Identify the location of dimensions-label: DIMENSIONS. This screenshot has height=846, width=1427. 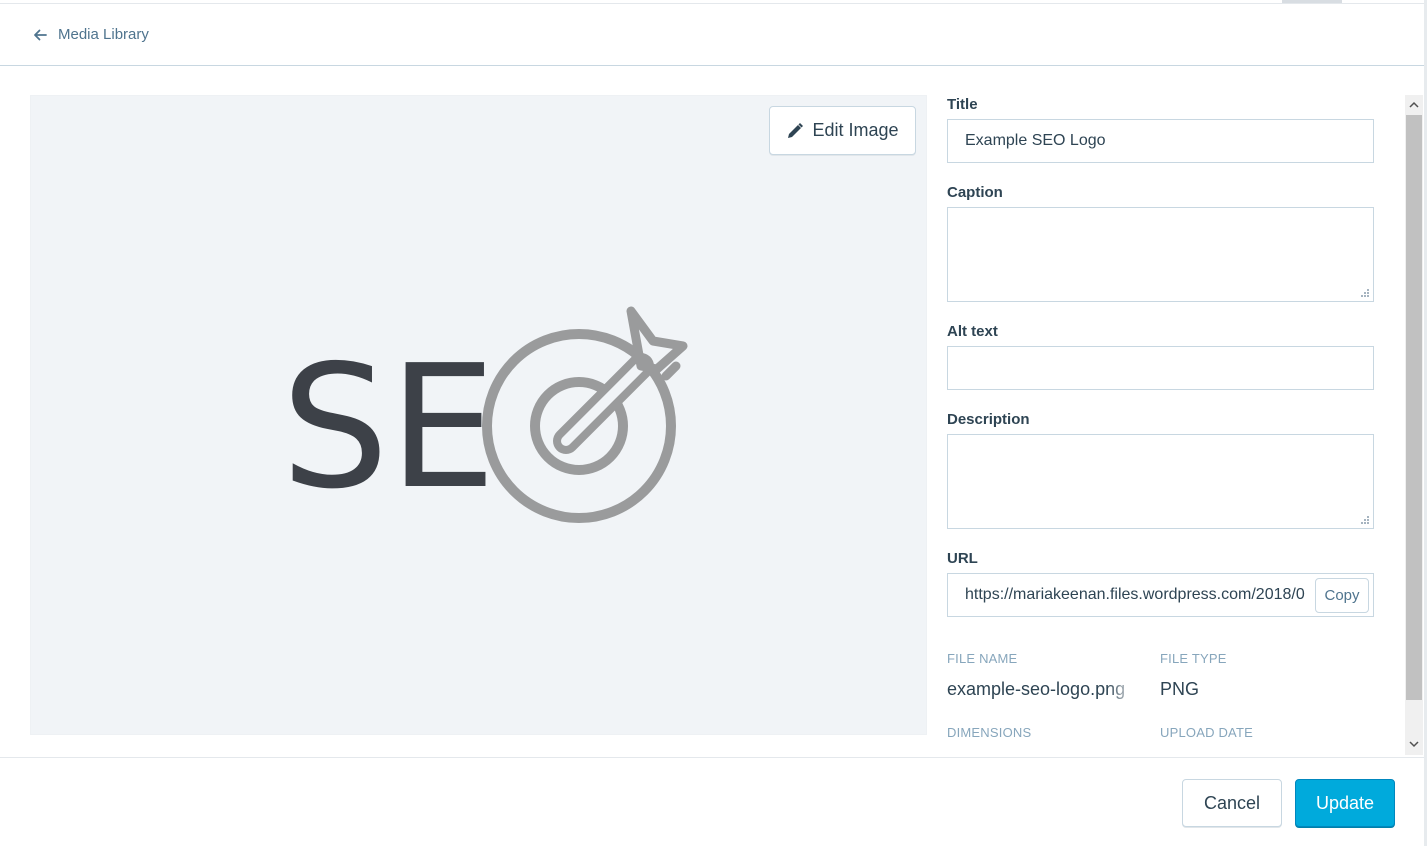
(989, 732).